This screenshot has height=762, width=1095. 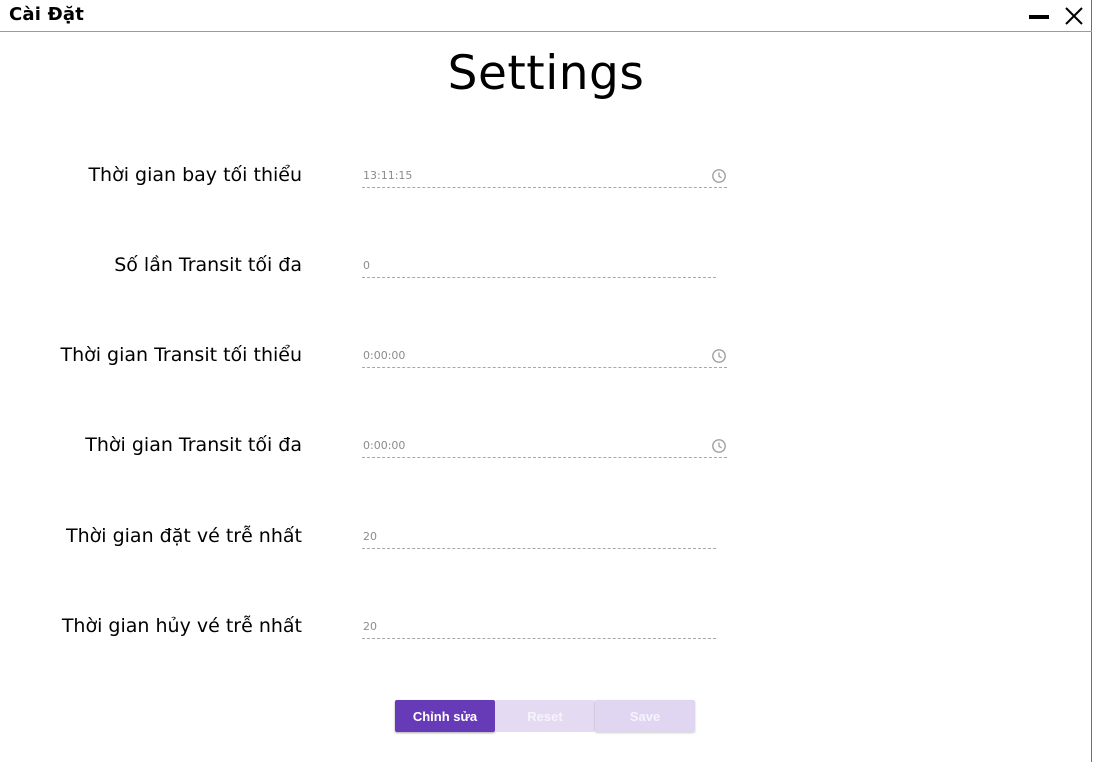 What do you see at coordinates (445, 716) in the screenshot?
I see `edit-button: Chỉnh sửa` at bounding box center [445, 716].